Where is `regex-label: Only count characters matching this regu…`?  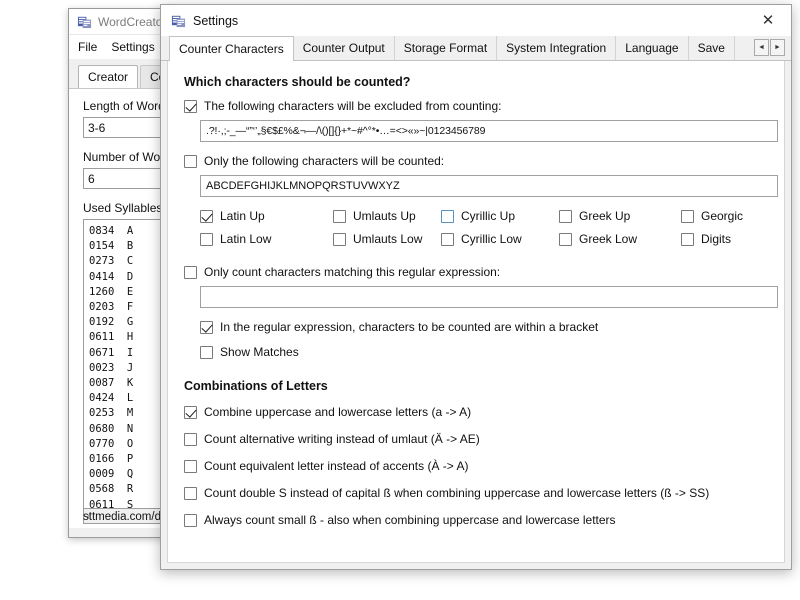
regex-label: Only count characters matching this regu… is located at coordinates (352, 272).